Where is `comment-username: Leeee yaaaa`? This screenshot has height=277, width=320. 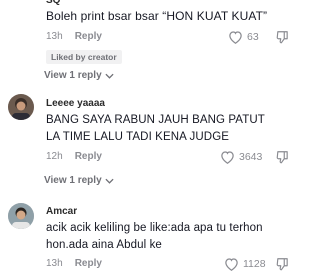 comment-username: Leeee yaaaa is located at coordinates (75, 103).